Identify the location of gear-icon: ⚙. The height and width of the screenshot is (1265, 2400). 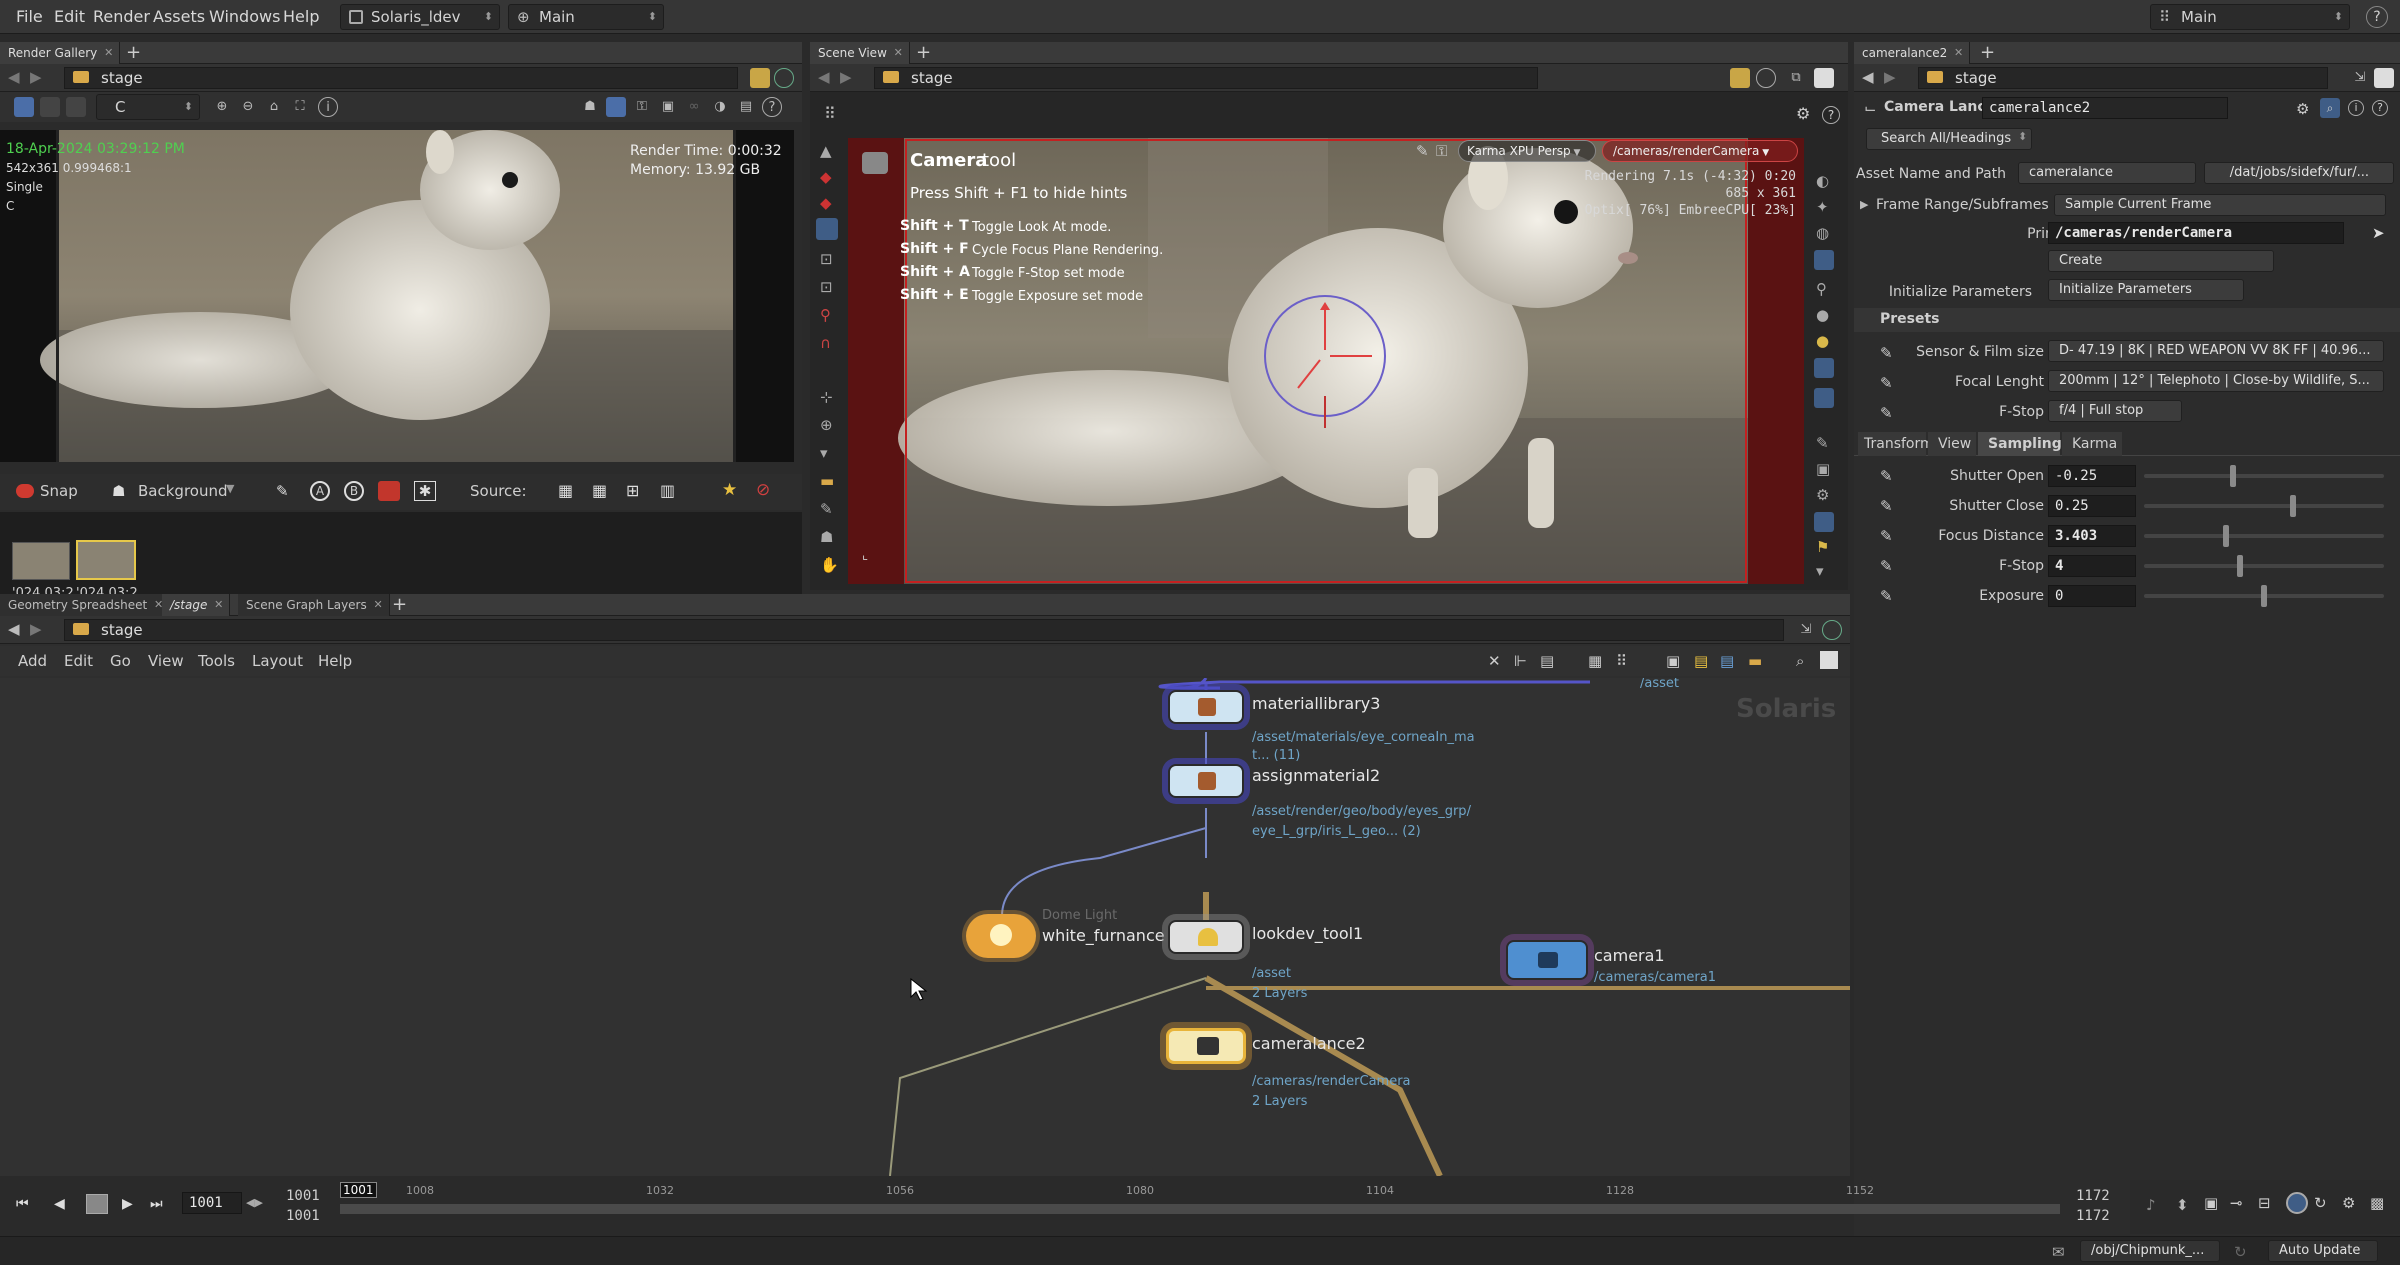
(1803, 113).